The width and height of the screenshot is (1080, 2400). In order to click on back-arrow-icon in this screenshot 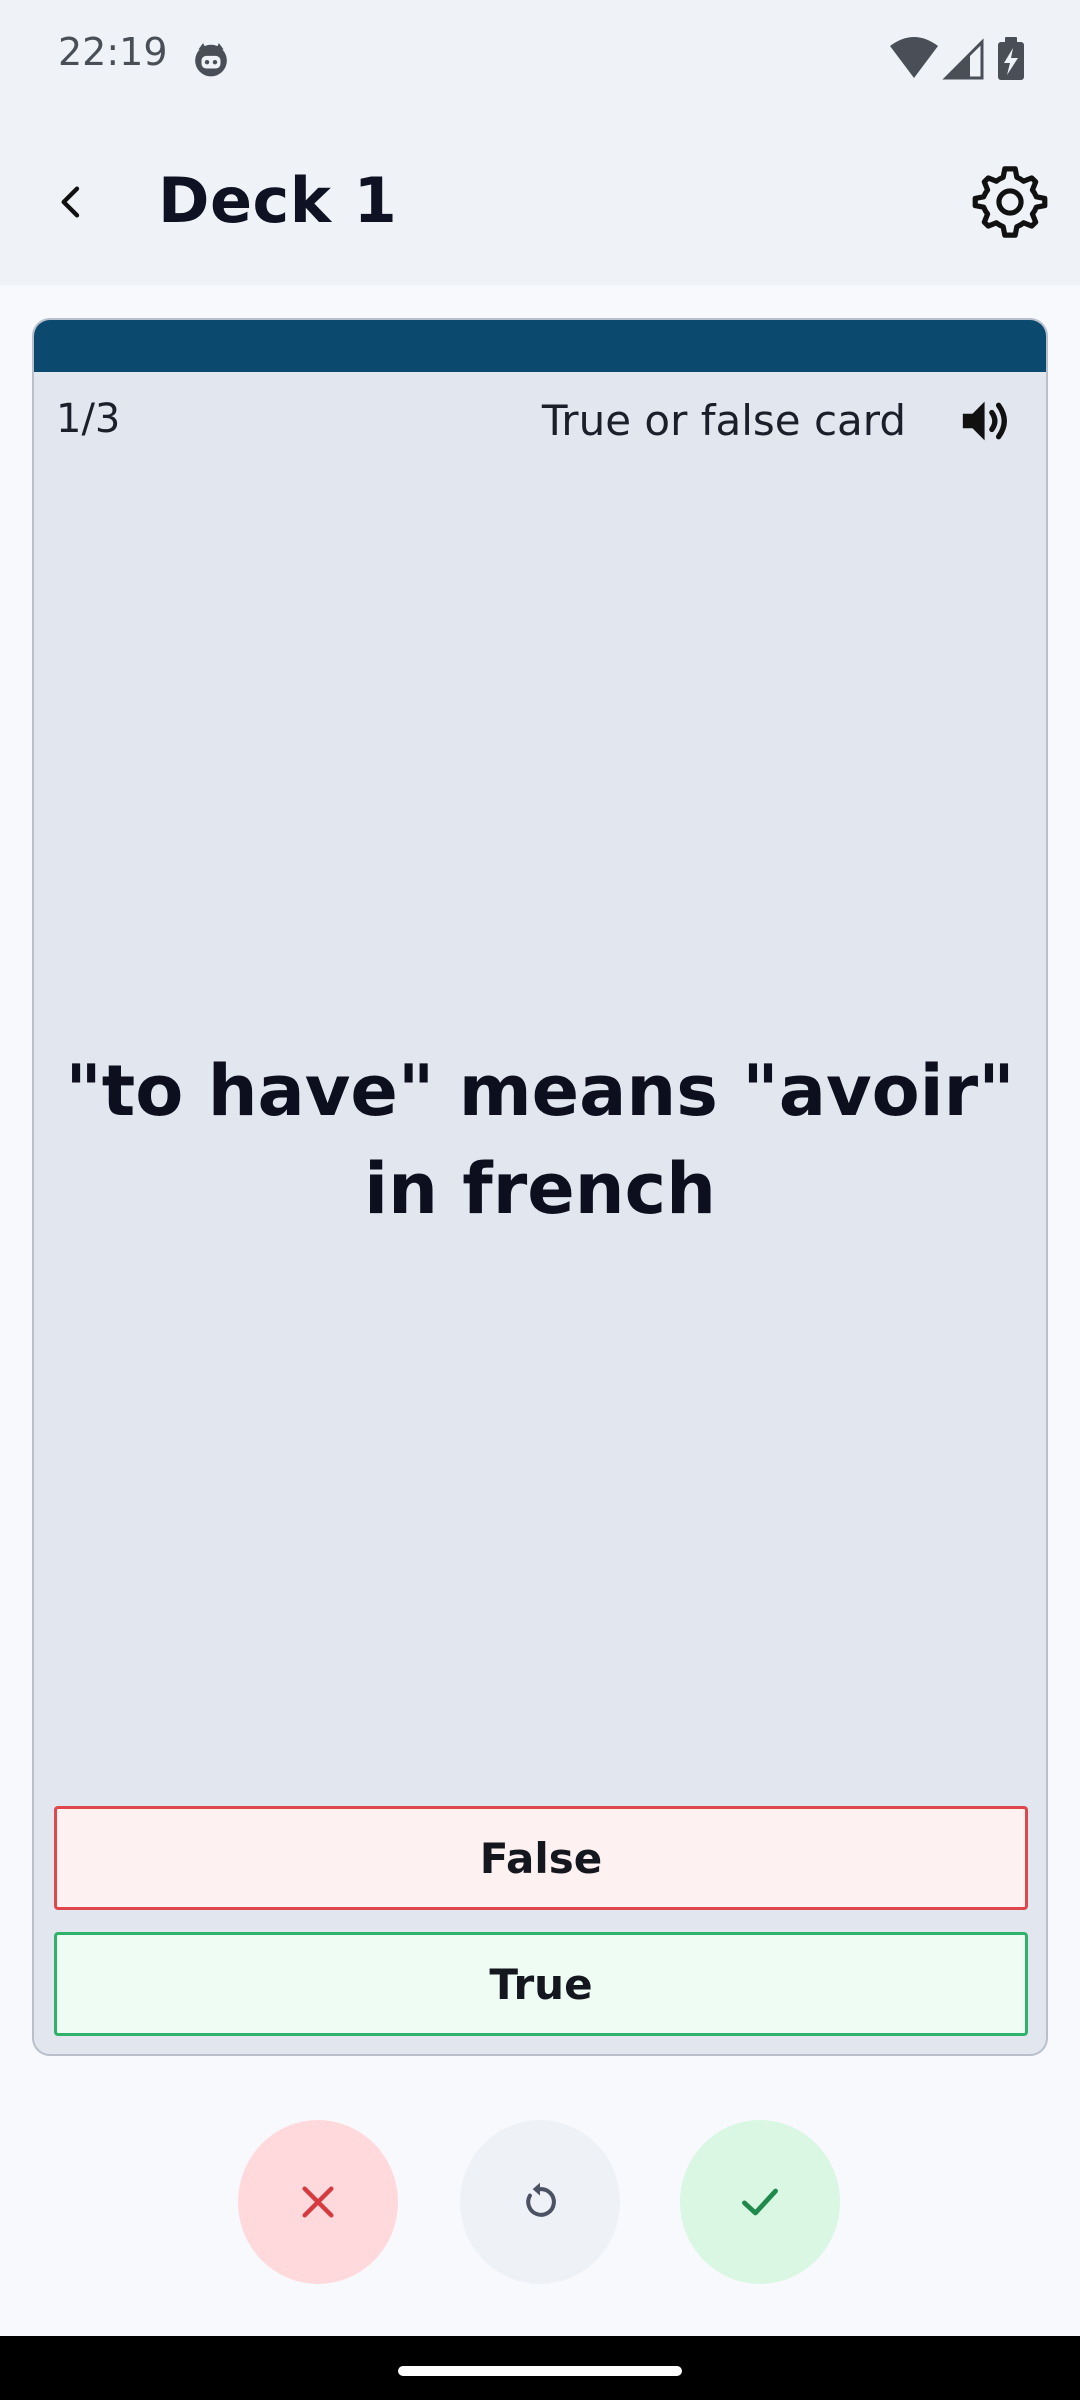, I will do `click(70, 202)`.